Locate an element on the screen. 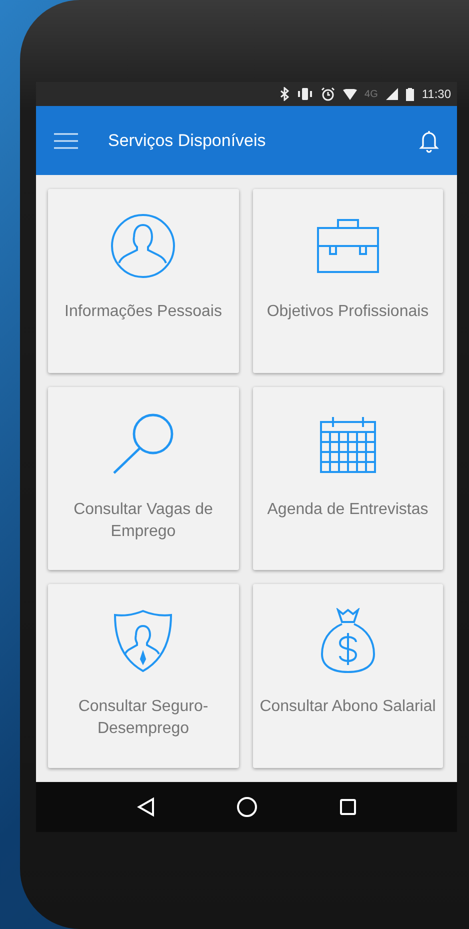 This screenshot has height=929, width=469. service-label: Informações Pessoais is located at coordinates (143, 312).